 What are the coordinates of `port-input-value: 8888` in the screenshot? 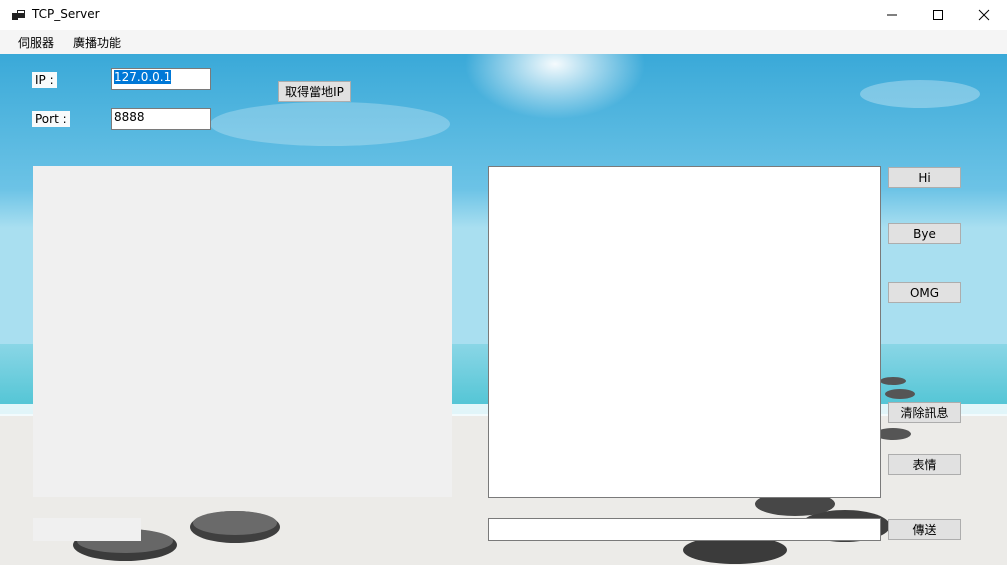 It's located at (129, 117).